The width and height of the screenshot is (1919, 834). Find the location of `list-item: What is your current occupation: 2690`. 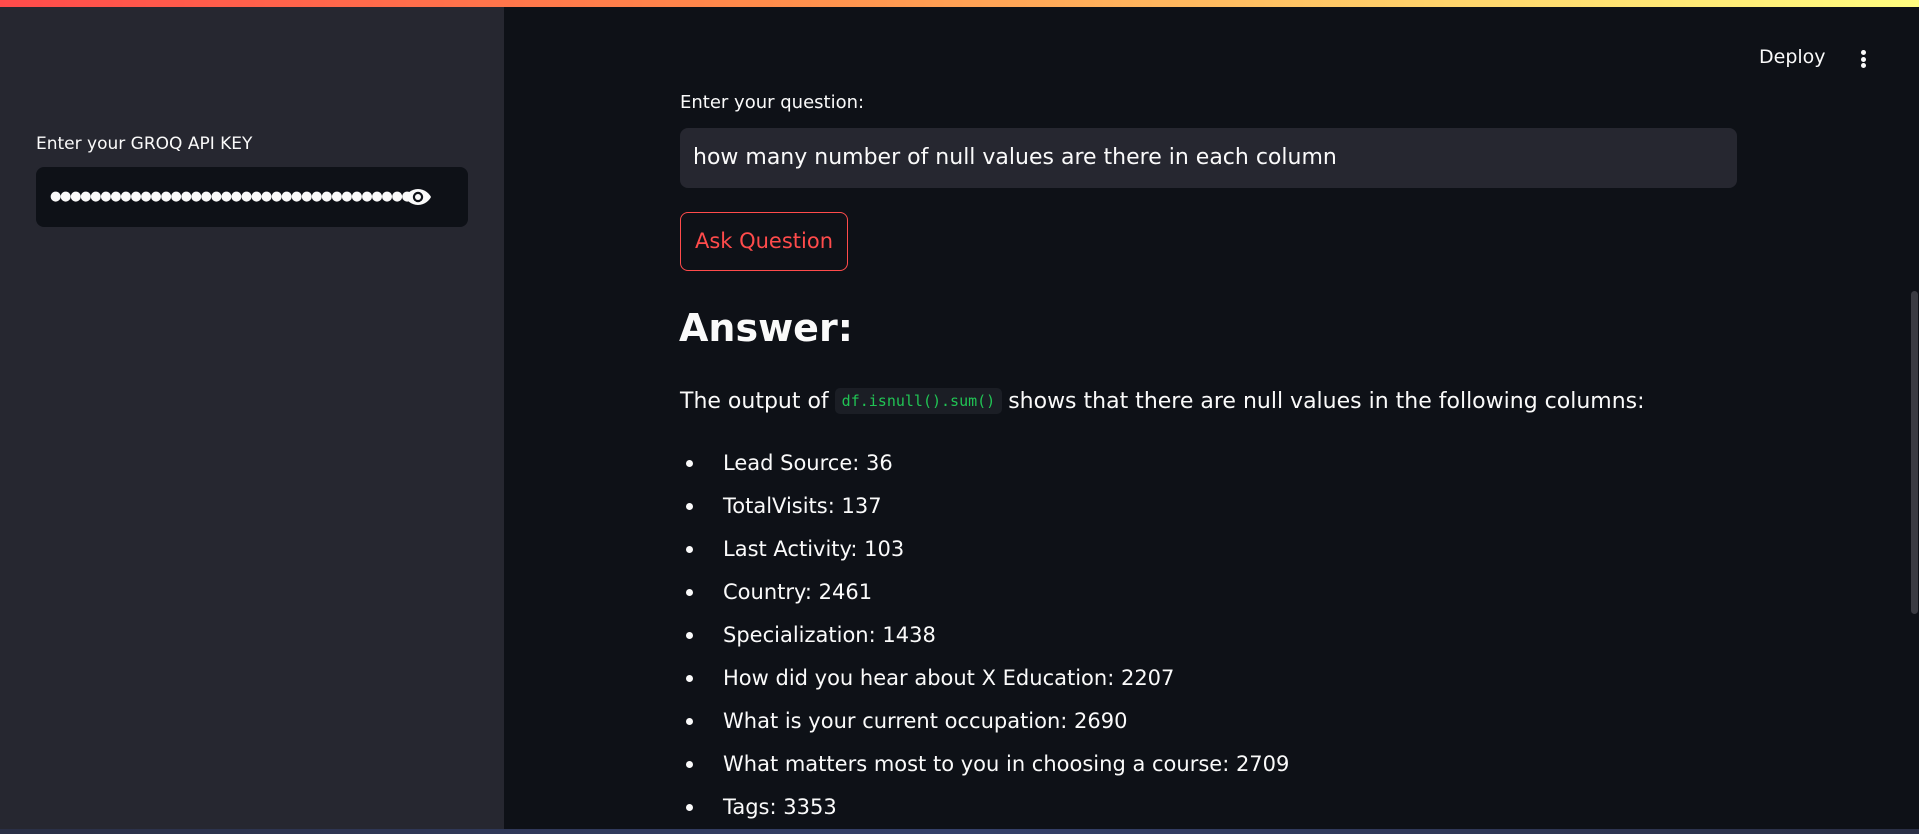

list-item: What is your current occupation: 2690 is located at coordinates (1130, 726).